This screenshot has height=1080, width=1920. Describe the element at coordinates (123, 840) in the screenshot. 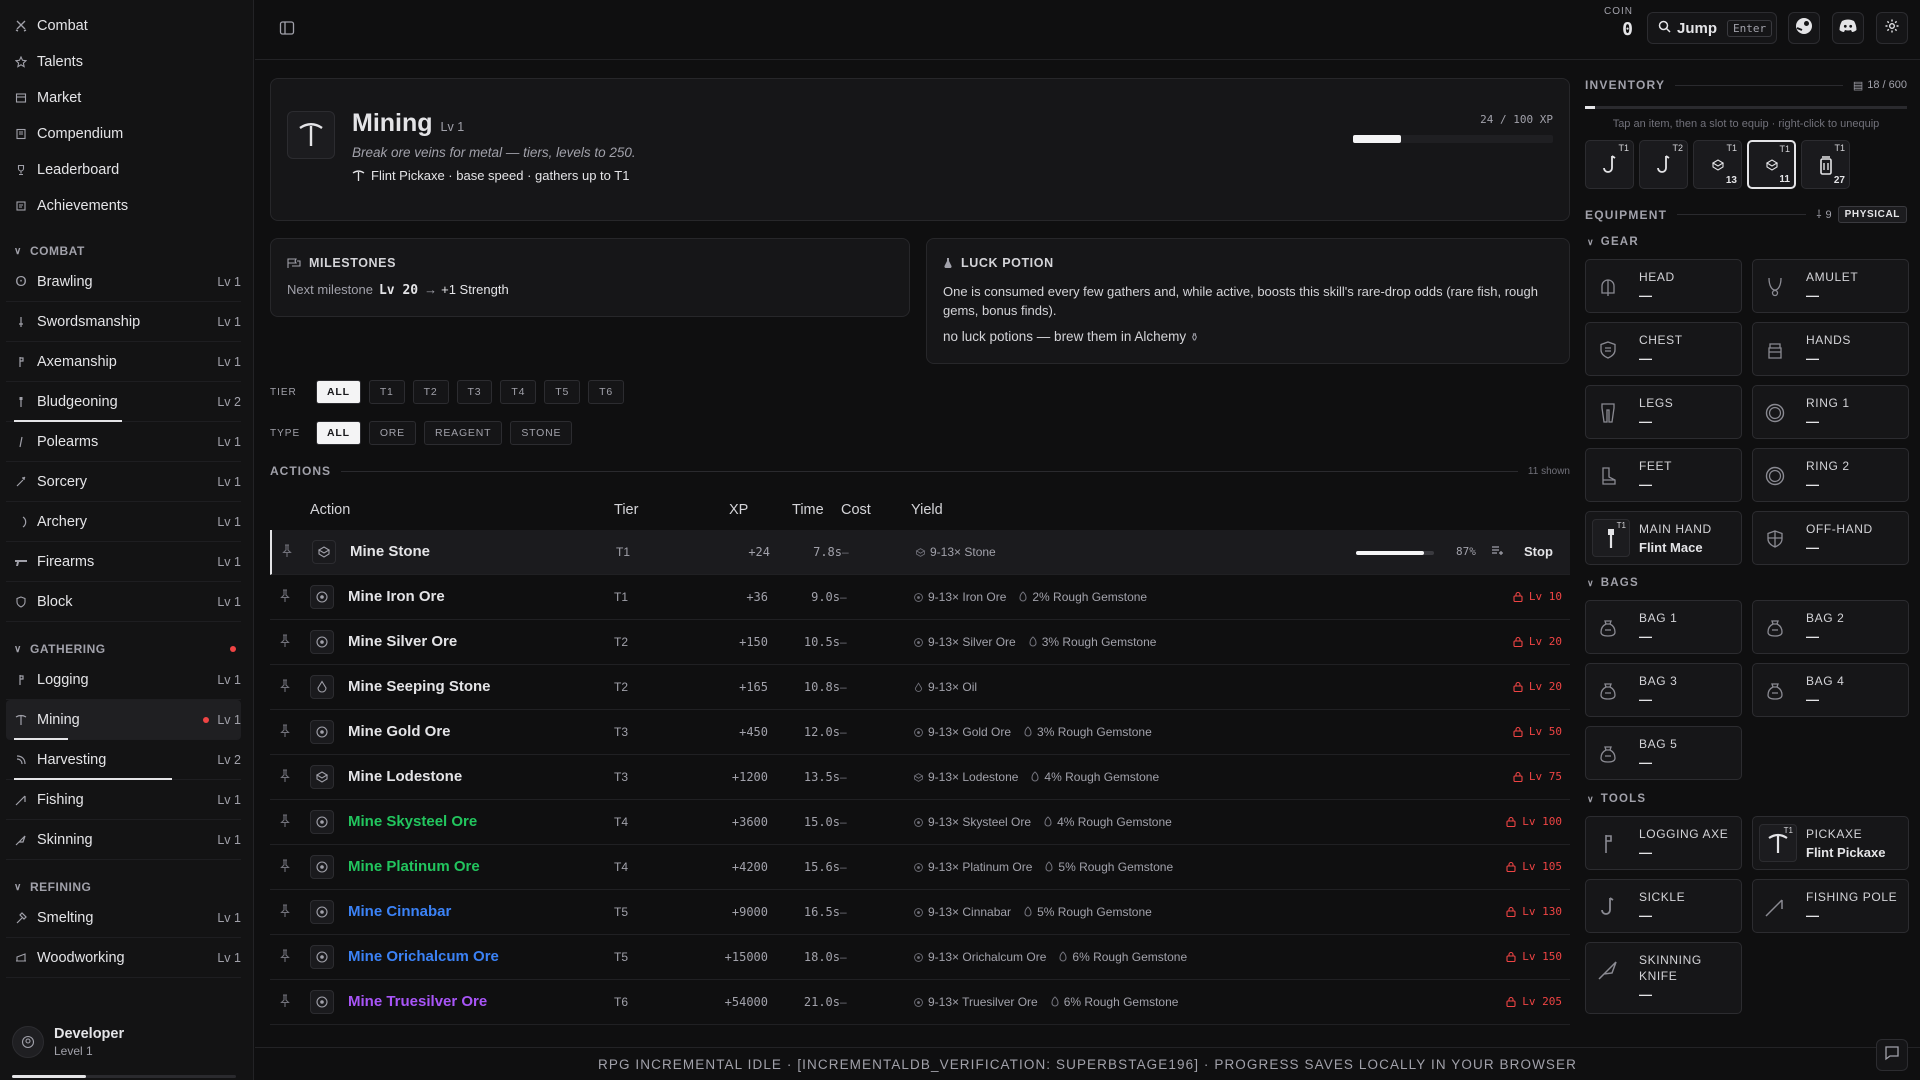

I see `sidebar-item-skinning: Skinning Lv 1` at that location.